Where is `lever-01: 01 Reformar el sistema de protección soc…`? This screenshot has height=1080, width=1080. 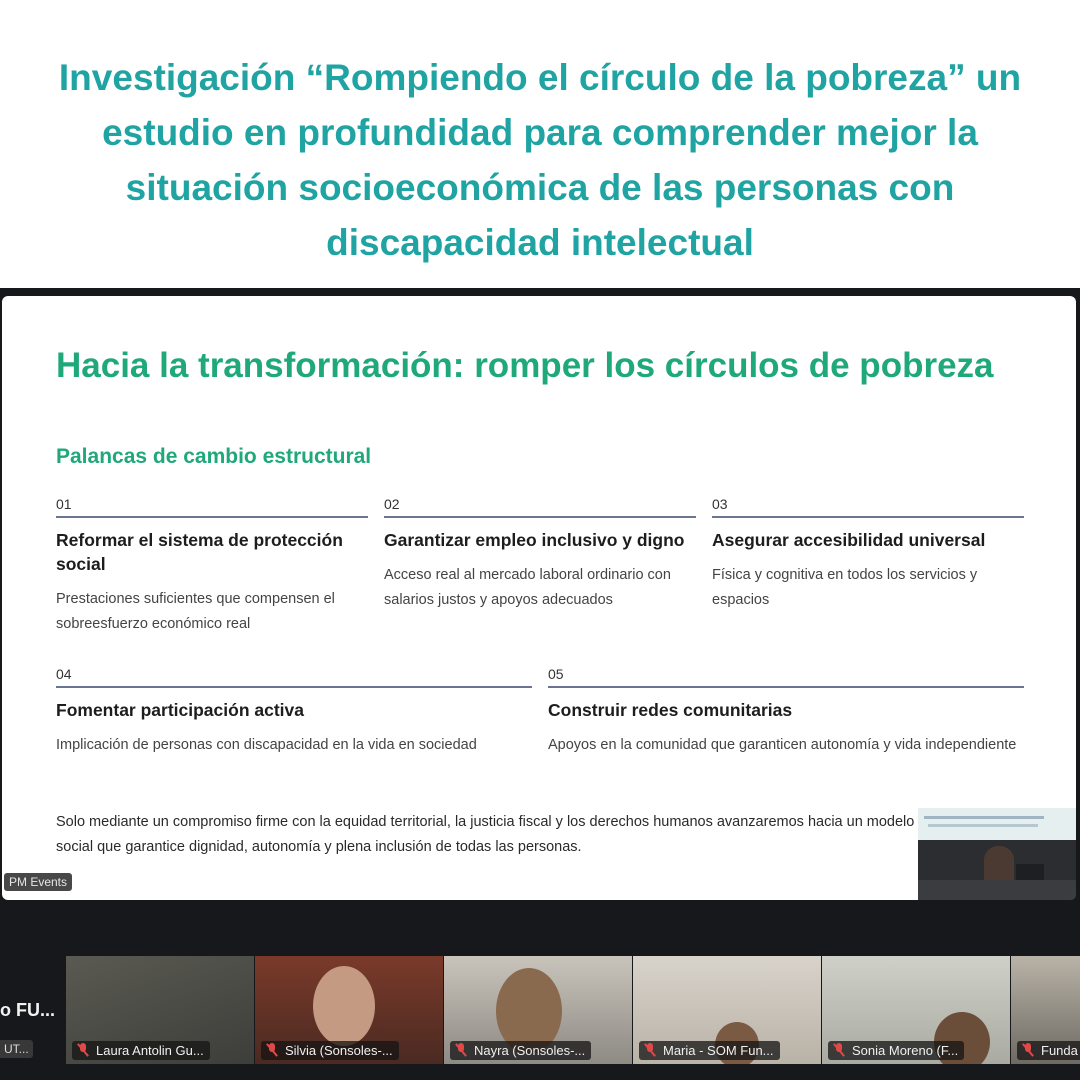
lever-01: 01 Reformar el sistema de protección soc… is located at coordinates (212, 566).